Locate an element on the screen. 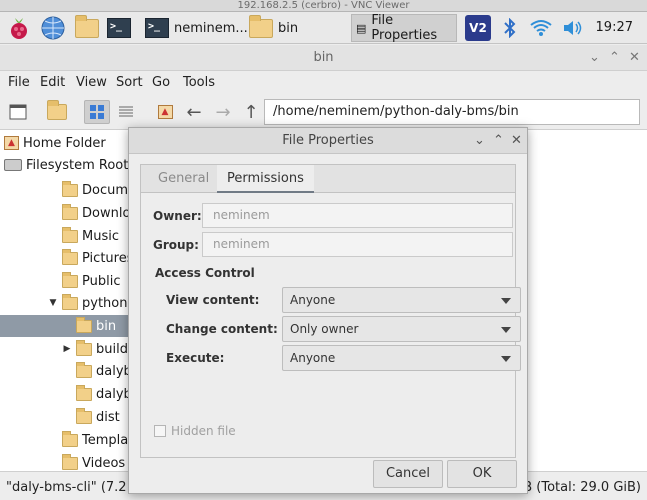 This screenshot has height=500, width=647. tree-label: Public is located at coordinates (101, 281).